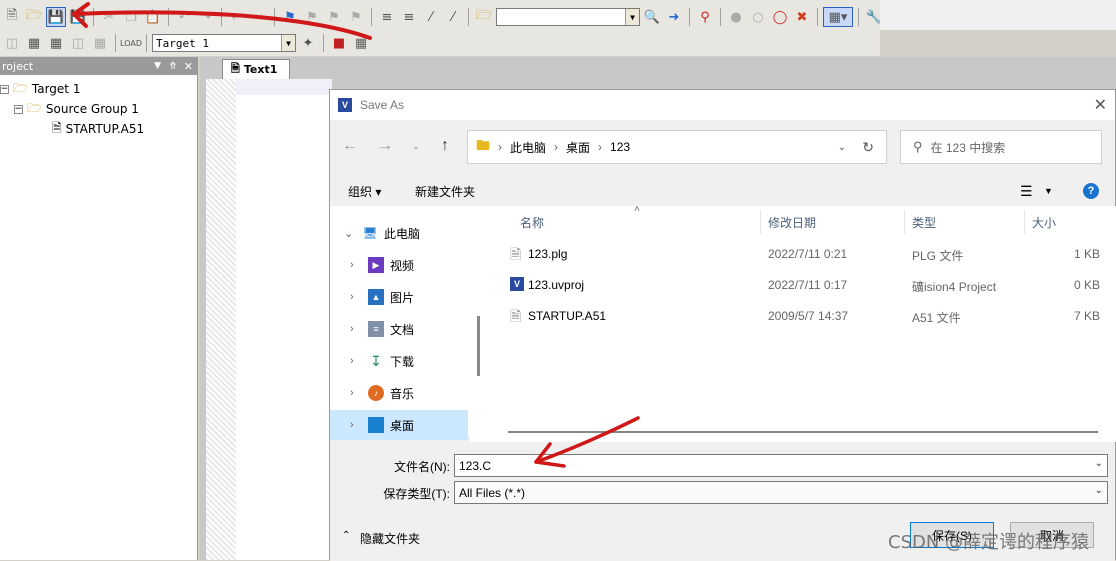  I want to click on filetype-select: All Files (*.*) ⌄, so click(781, 492).